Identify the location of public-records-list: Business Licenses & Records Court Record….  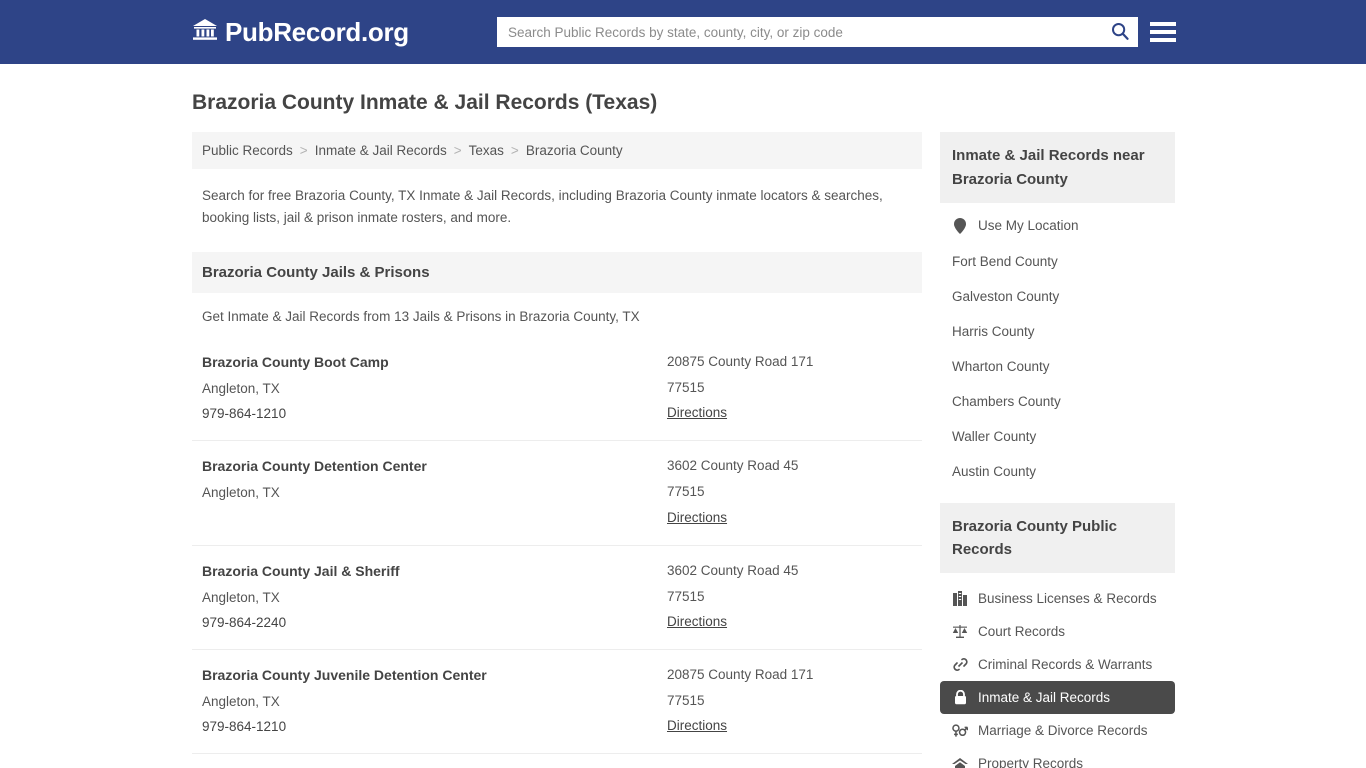
(1057, 675).